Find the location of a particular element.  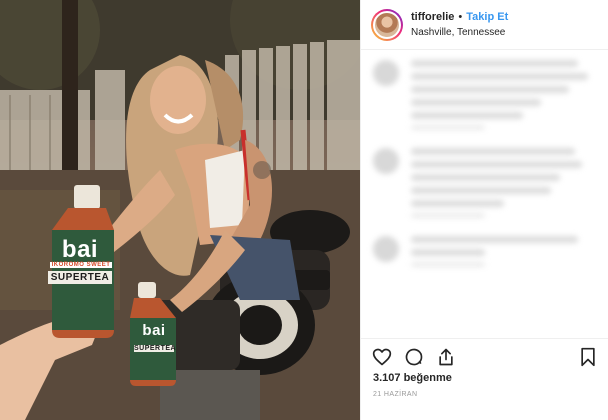

heart-icon is located at coordinates (382, 357).